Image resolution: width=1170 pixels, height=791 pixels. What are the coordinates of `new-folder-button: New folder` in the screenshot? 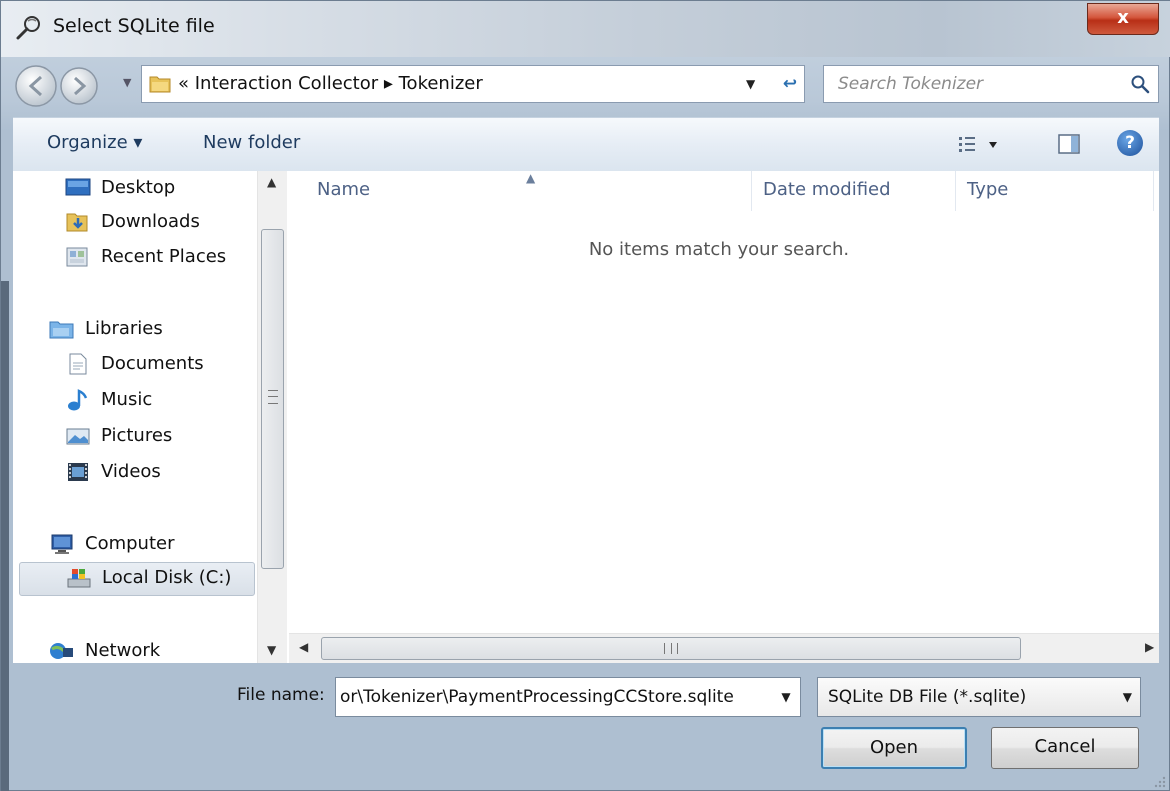 It's located at (251, 142).